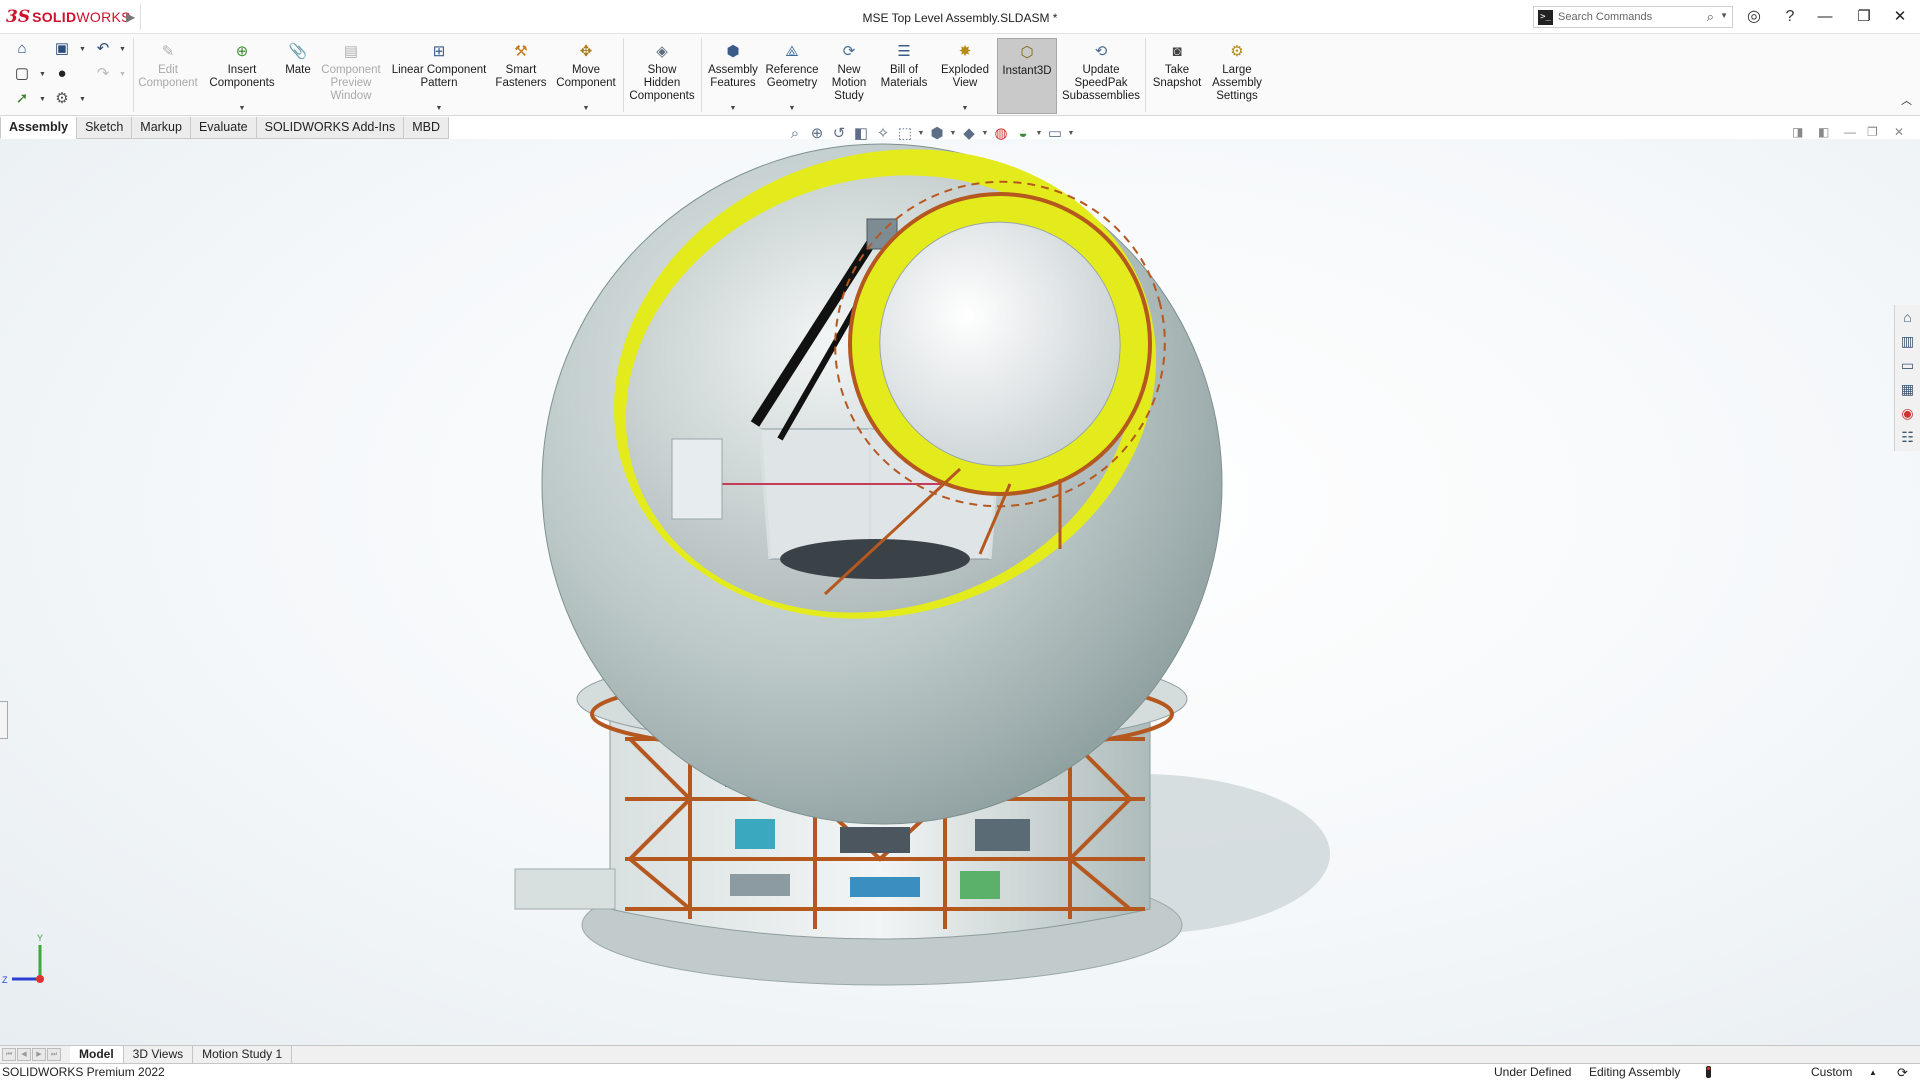 This screenshot has width=1920, height=1080. Describe the element at coordinates (242, 76) in the screenshot. I see `insert-components-button: ⊕ Insert Components ▼` at that location.